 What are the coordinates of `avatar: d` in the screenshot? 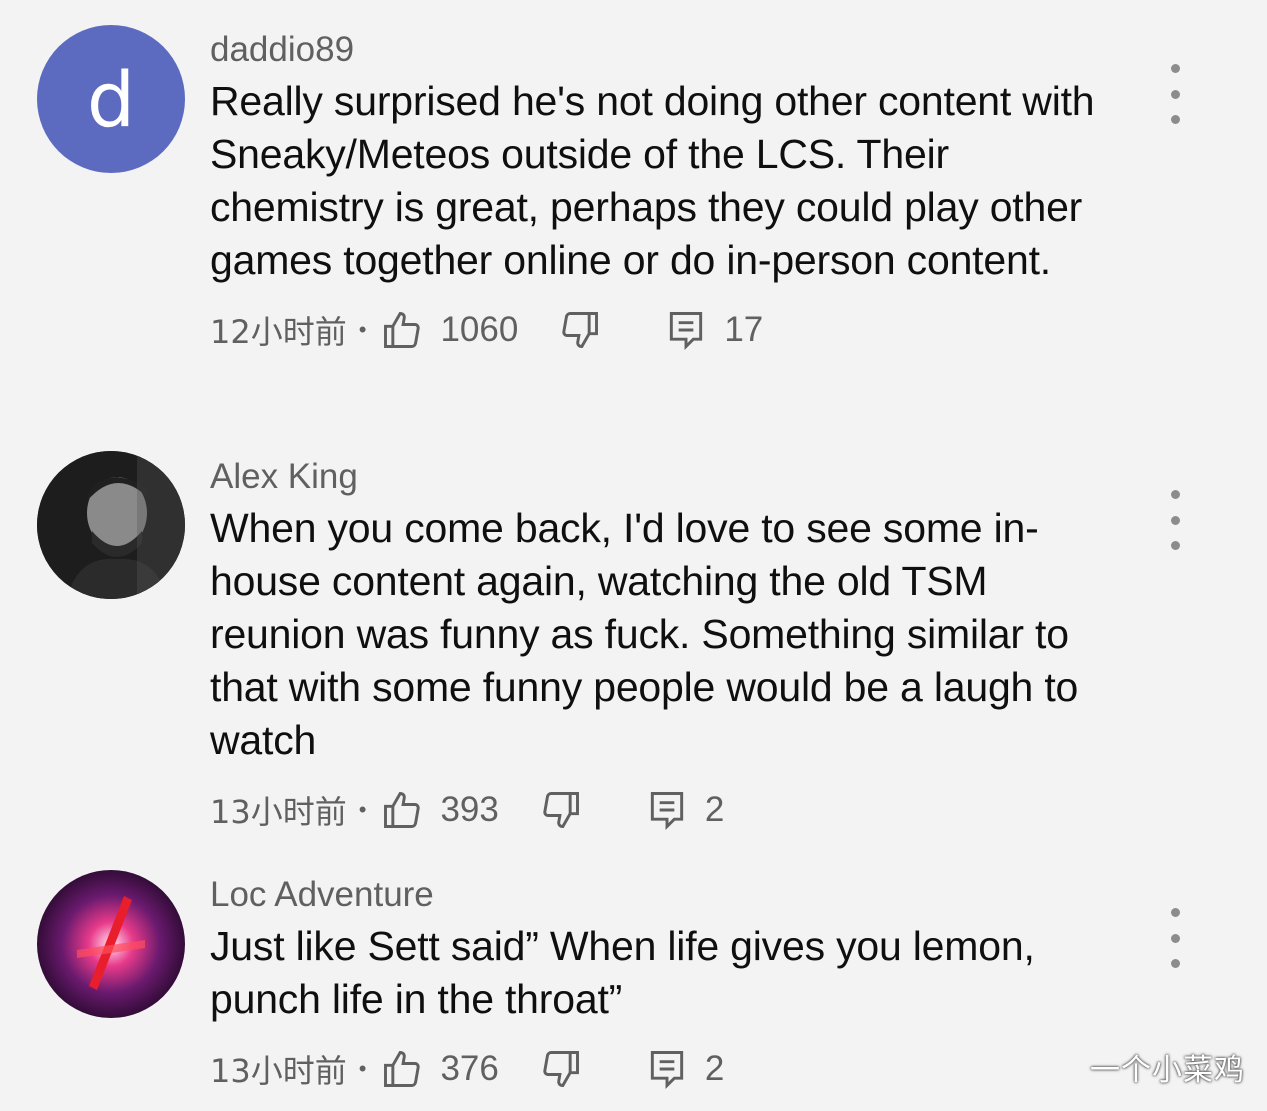 It's located at (111, 99).